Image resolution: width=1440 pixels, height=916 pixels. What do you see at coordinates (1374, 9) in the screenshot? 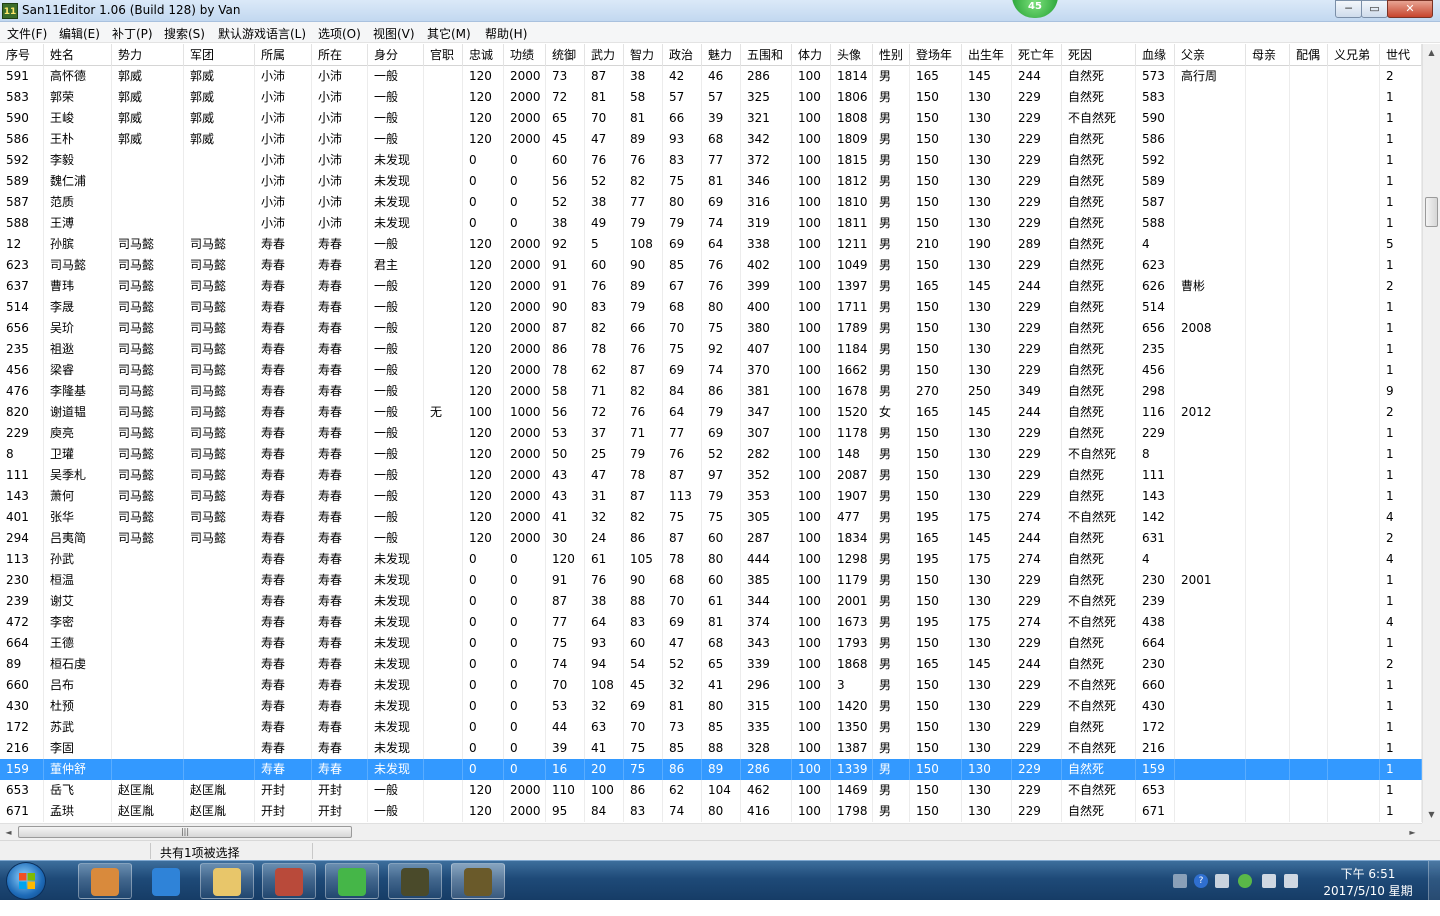
I see `maximize-button: ▭` at bounding box center [1374, 9].